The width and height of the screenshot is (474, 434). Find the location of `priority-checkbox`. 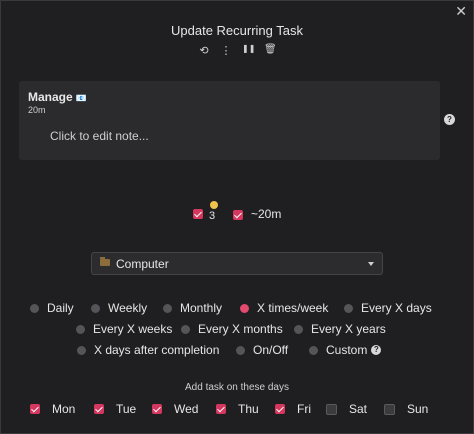

priority-checkbox is located at coordinates (198, 214).